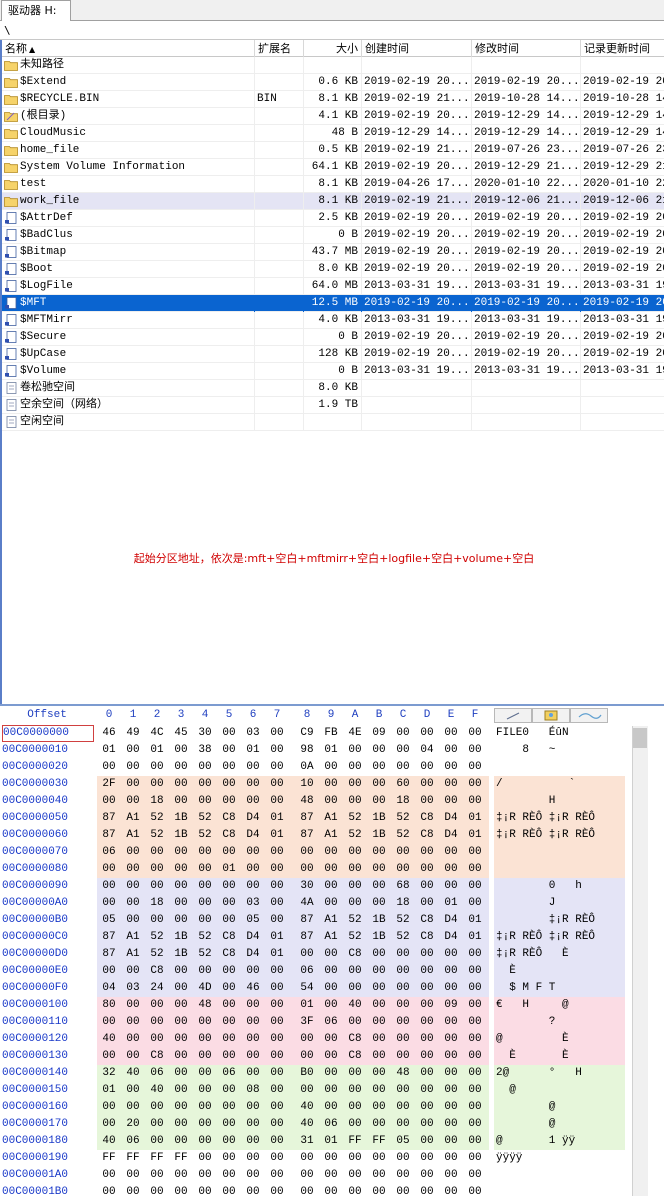 The height and width of the screenshot is (1196, 664). What do you see at coordinates (205, 988) in the screenshot?
I see `hex-byte: 4D` at bounding box center [205, 988].